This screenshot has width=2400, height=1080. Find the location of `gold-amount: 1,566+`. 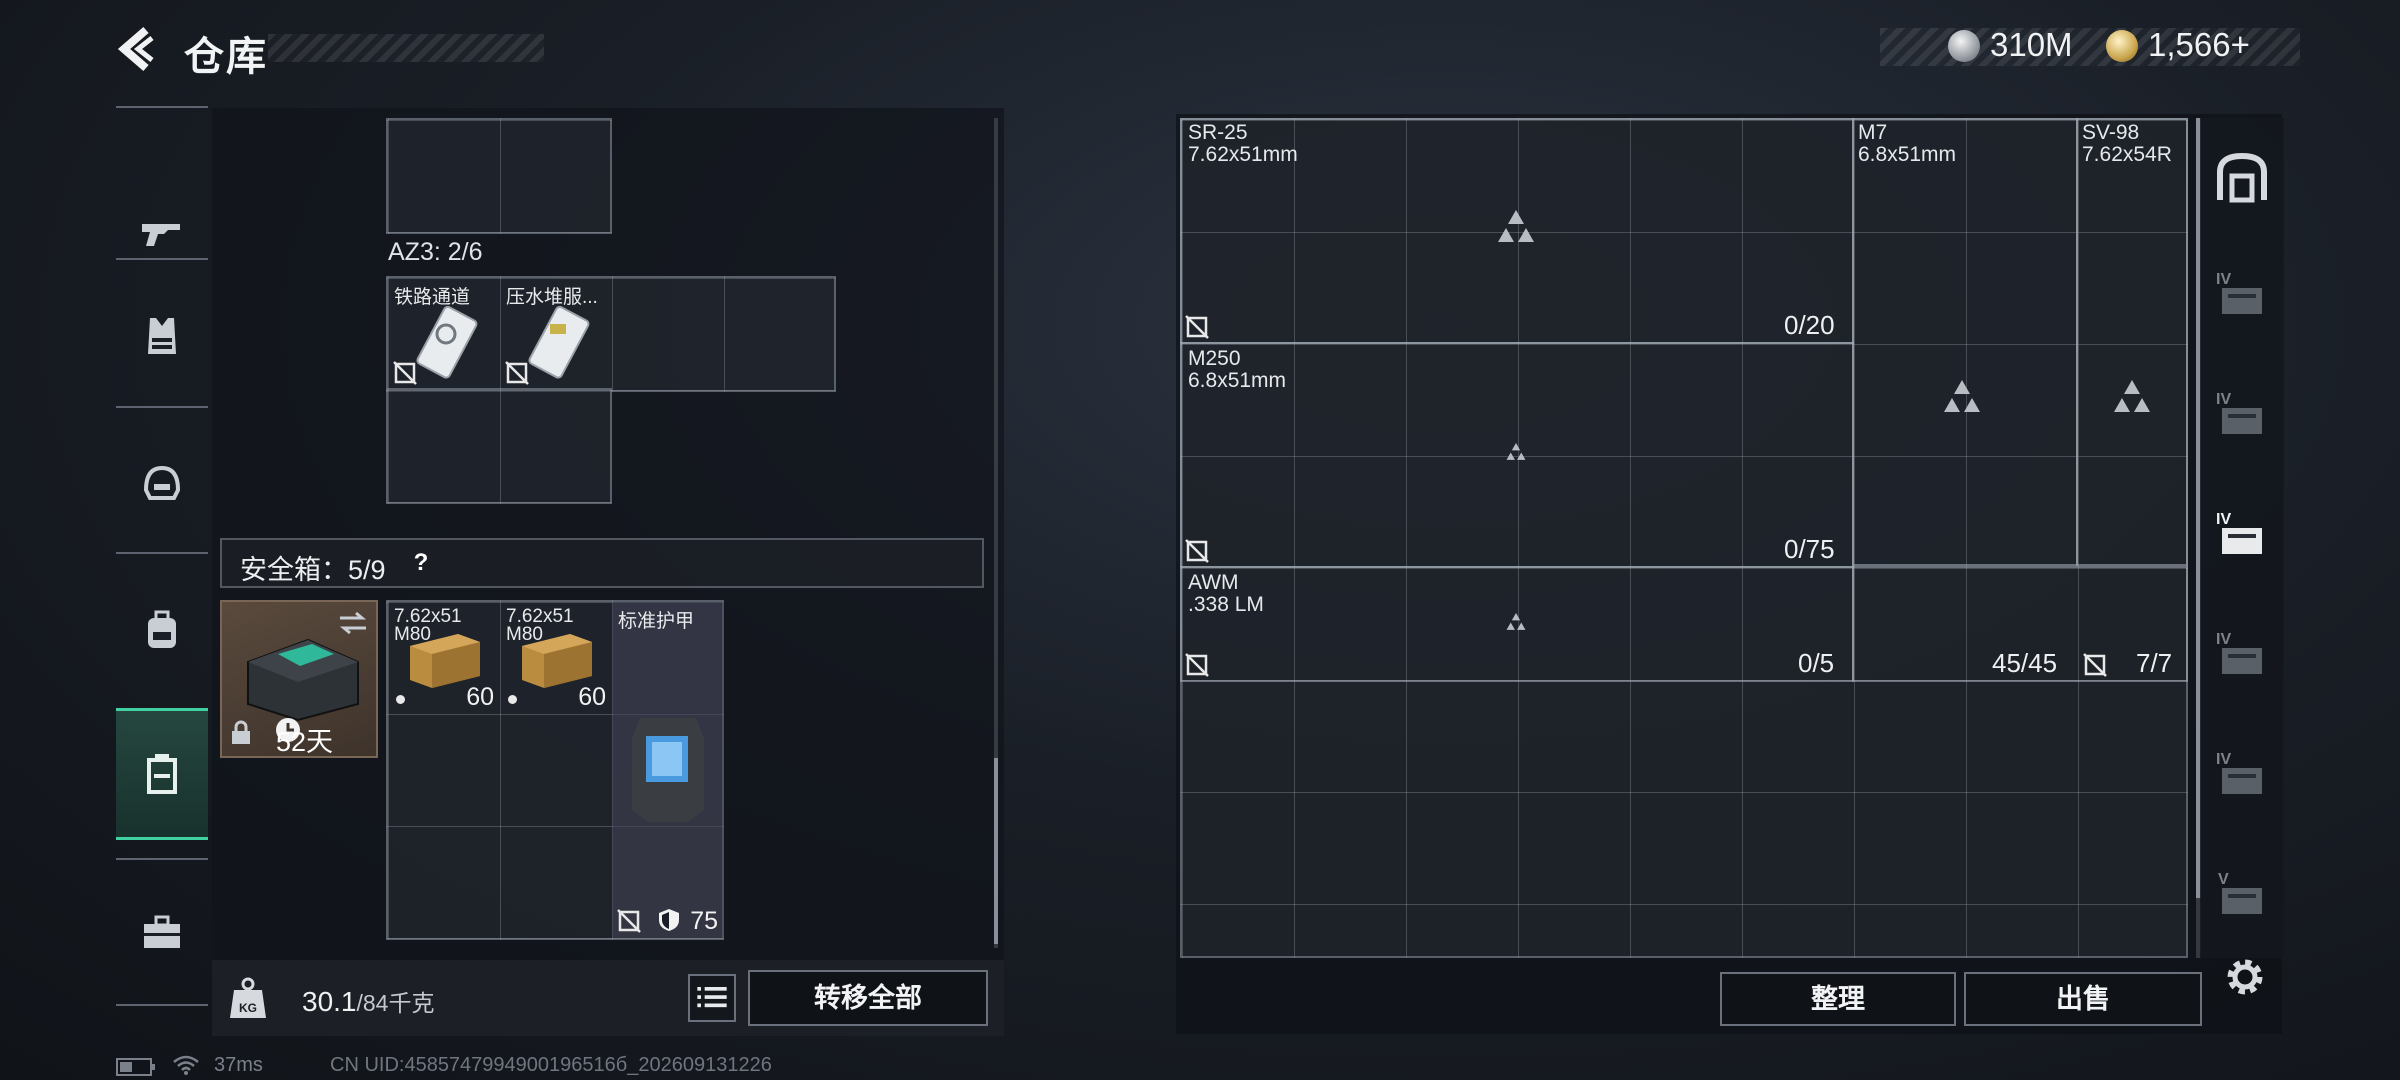

gold-amount: 1,566+ is located at coordinates (2199, 45).